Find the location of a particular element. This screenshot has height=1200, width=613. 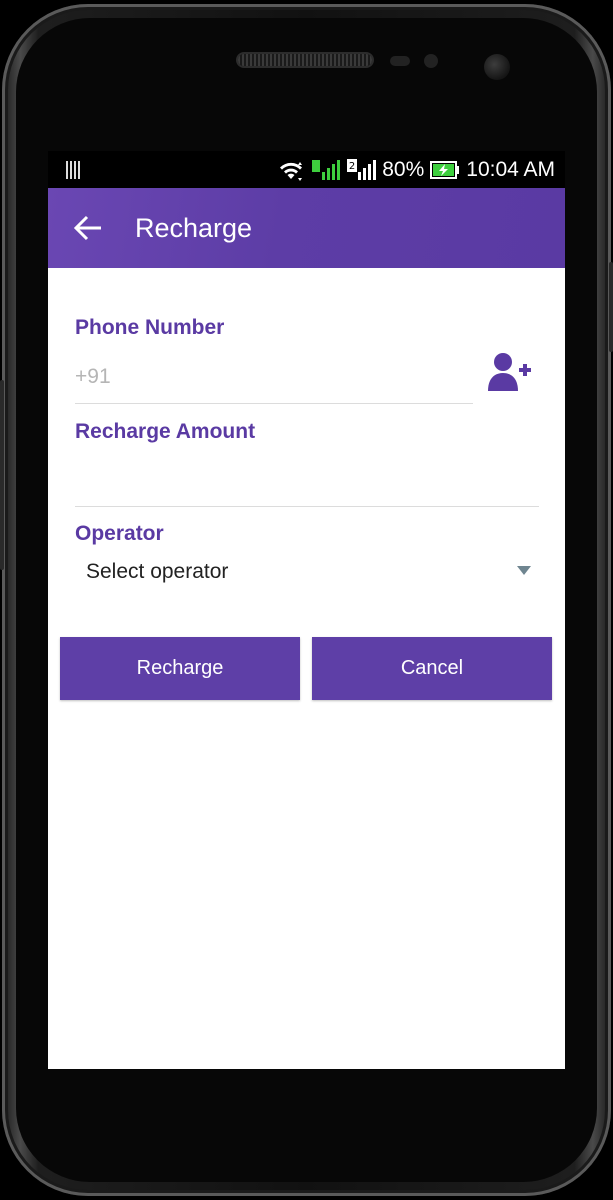

phone-number-underline is located at coordinates (274, 403).